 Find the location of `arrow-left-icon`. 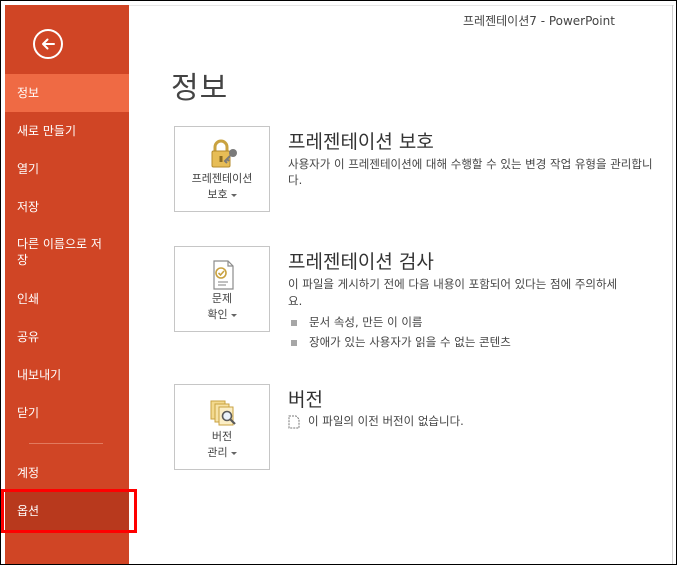

arrow-left-icon is located at coordinates (48, 44).